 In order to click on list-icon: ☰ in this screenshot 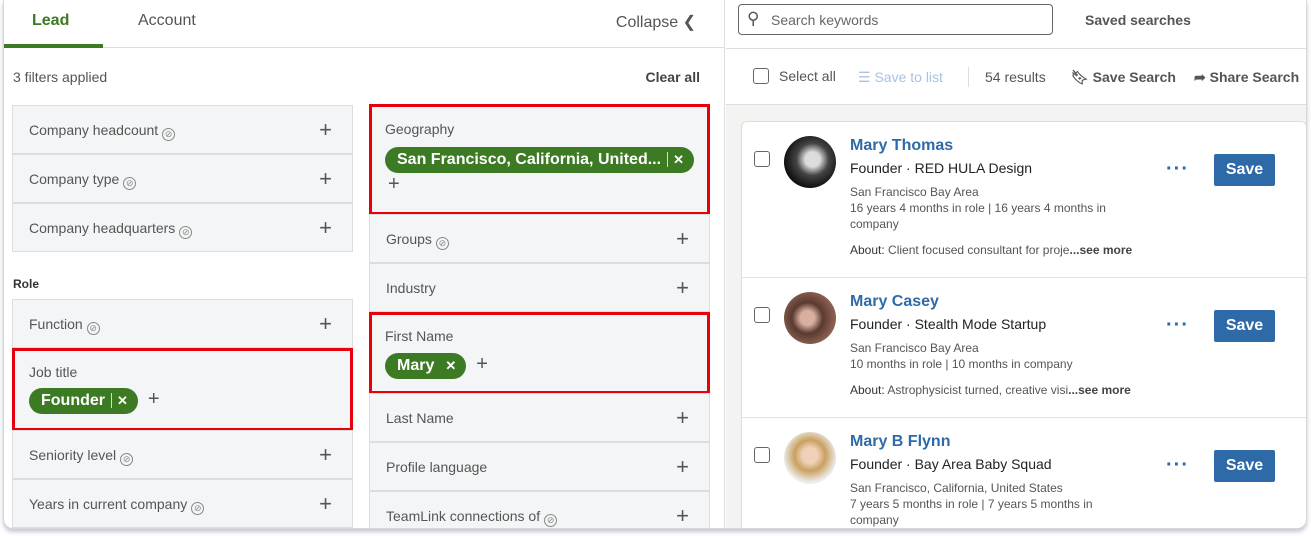, I will do `click(866, 77)`.